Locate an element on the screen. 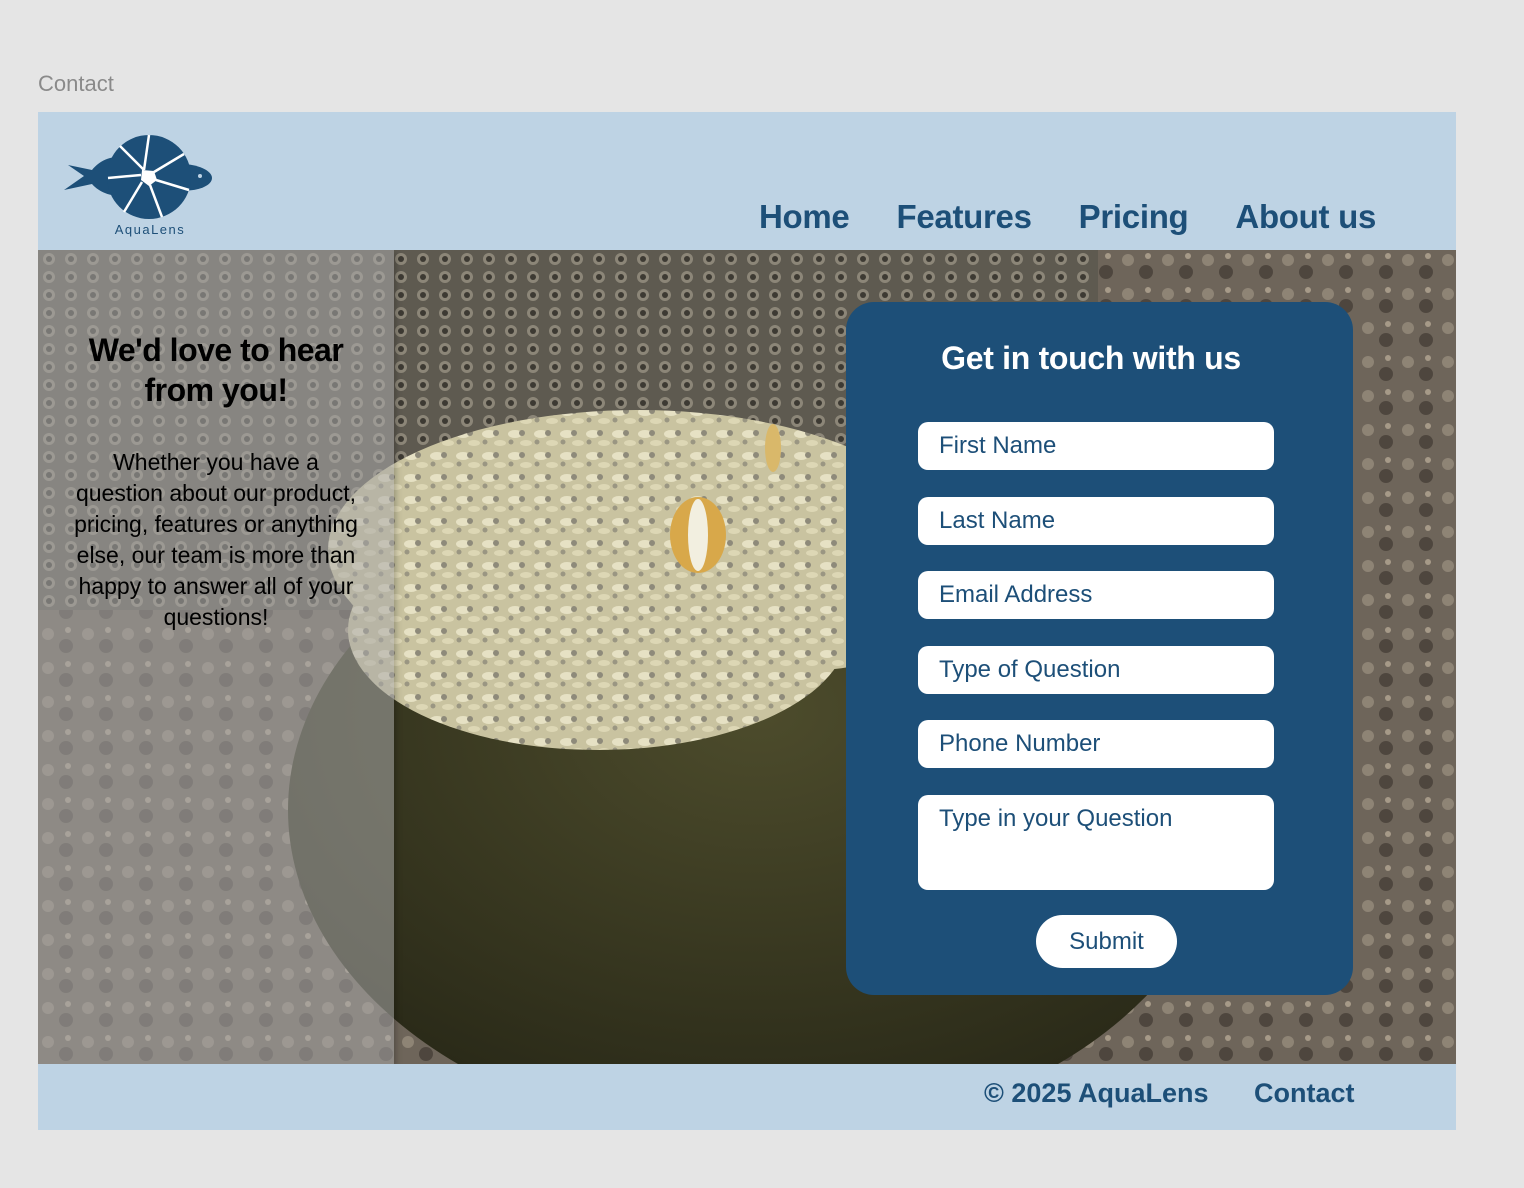 This screenshot has width=1524, height=1188. brand-name: AquaLens is located at coordinates (150, 229).